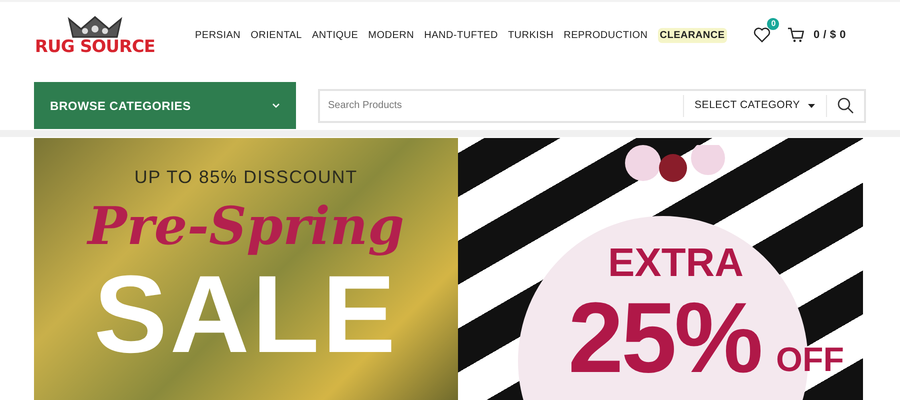 This screenshot has height=400, width=900. I want to click on banner-off-label: OFF, so click(810, 360).